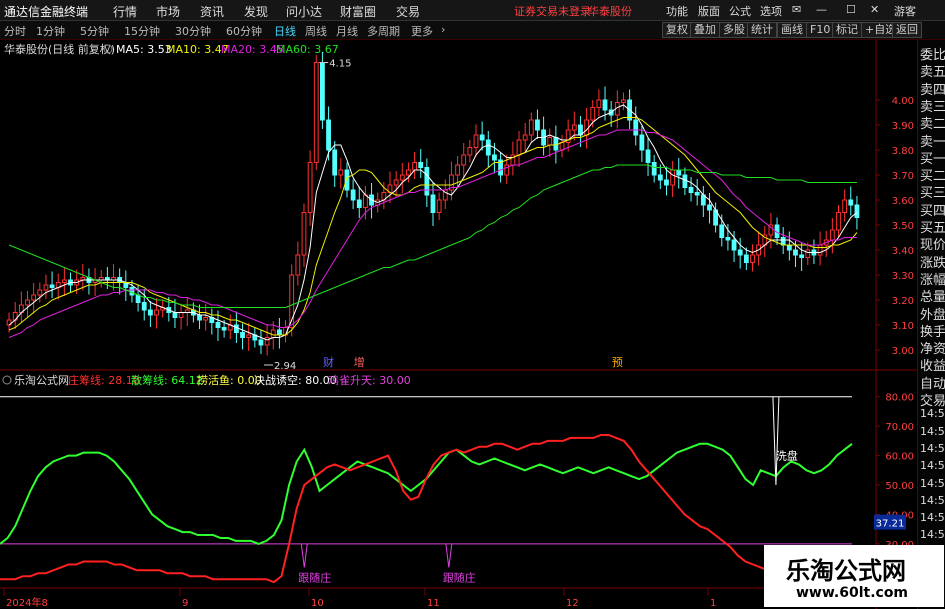 This screenshot has width=945, height=609. Describe the element at coordinates (316, 31) in the screenshot. I see `period-weekly: 周线` at that location.